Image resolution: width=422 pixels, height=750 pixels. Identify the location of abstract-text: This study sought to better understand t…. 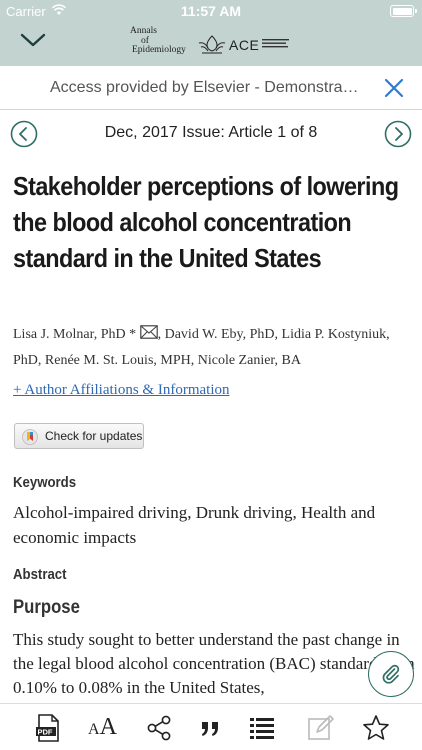
(214, 663).